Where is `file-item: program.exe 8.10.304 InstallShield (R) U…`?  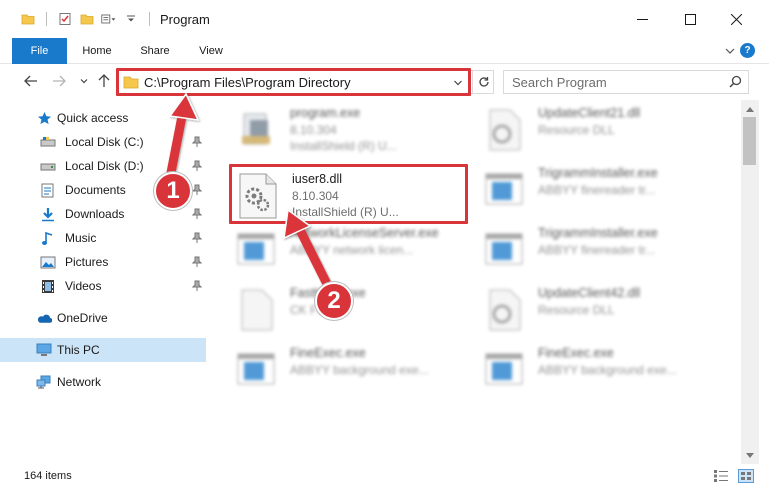
file-item: program.exe 8.10.304 InstallShield (R) U… is located at coordinates (347, 130).